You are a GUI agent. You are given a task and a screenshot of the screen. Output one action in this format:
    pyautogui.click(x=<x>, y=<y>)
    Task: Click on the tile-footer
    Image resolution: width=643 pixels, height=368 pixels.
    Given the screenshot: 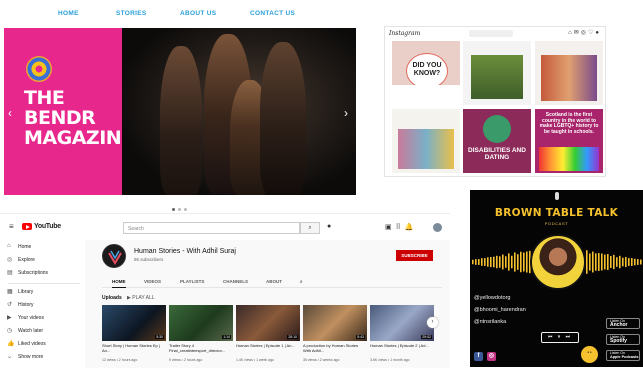 What is the action you would take?
    pyautogui.click(x=426, y=95)
    